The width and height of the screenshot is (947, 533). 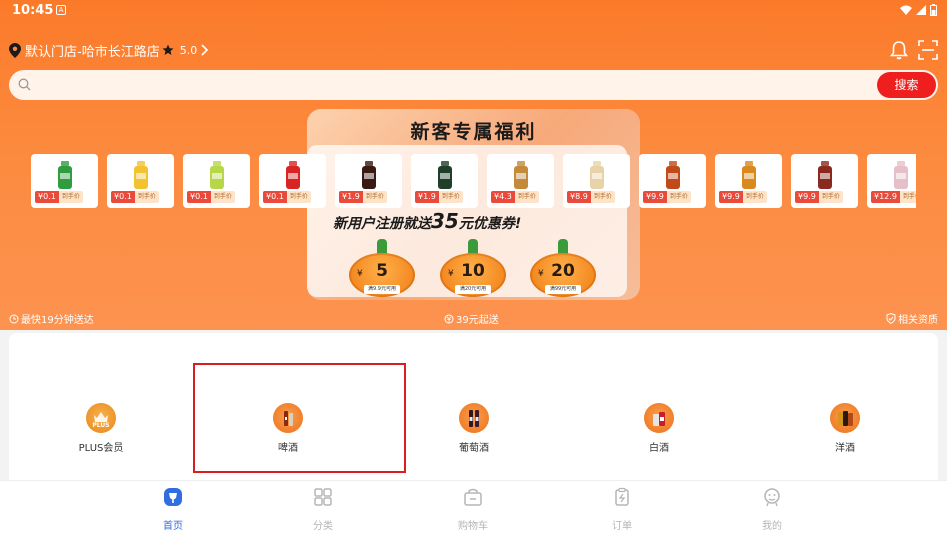 I want to click on coupon-amount: 5, so click(x=382, y=271).